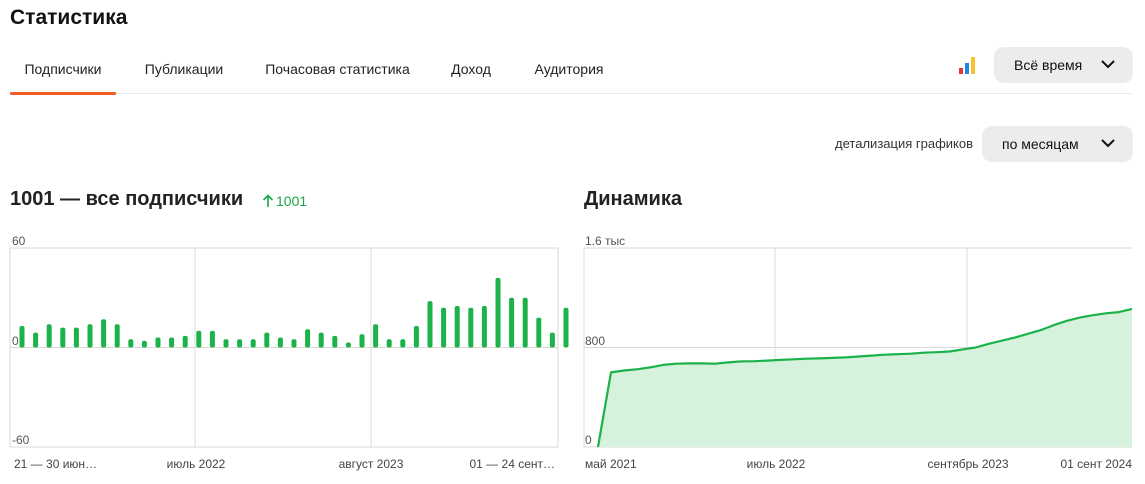  What do you see at coordinates (19, 241) in the screenshot?
I see `y-tick-label: 60` at bounding box center [19, 241].